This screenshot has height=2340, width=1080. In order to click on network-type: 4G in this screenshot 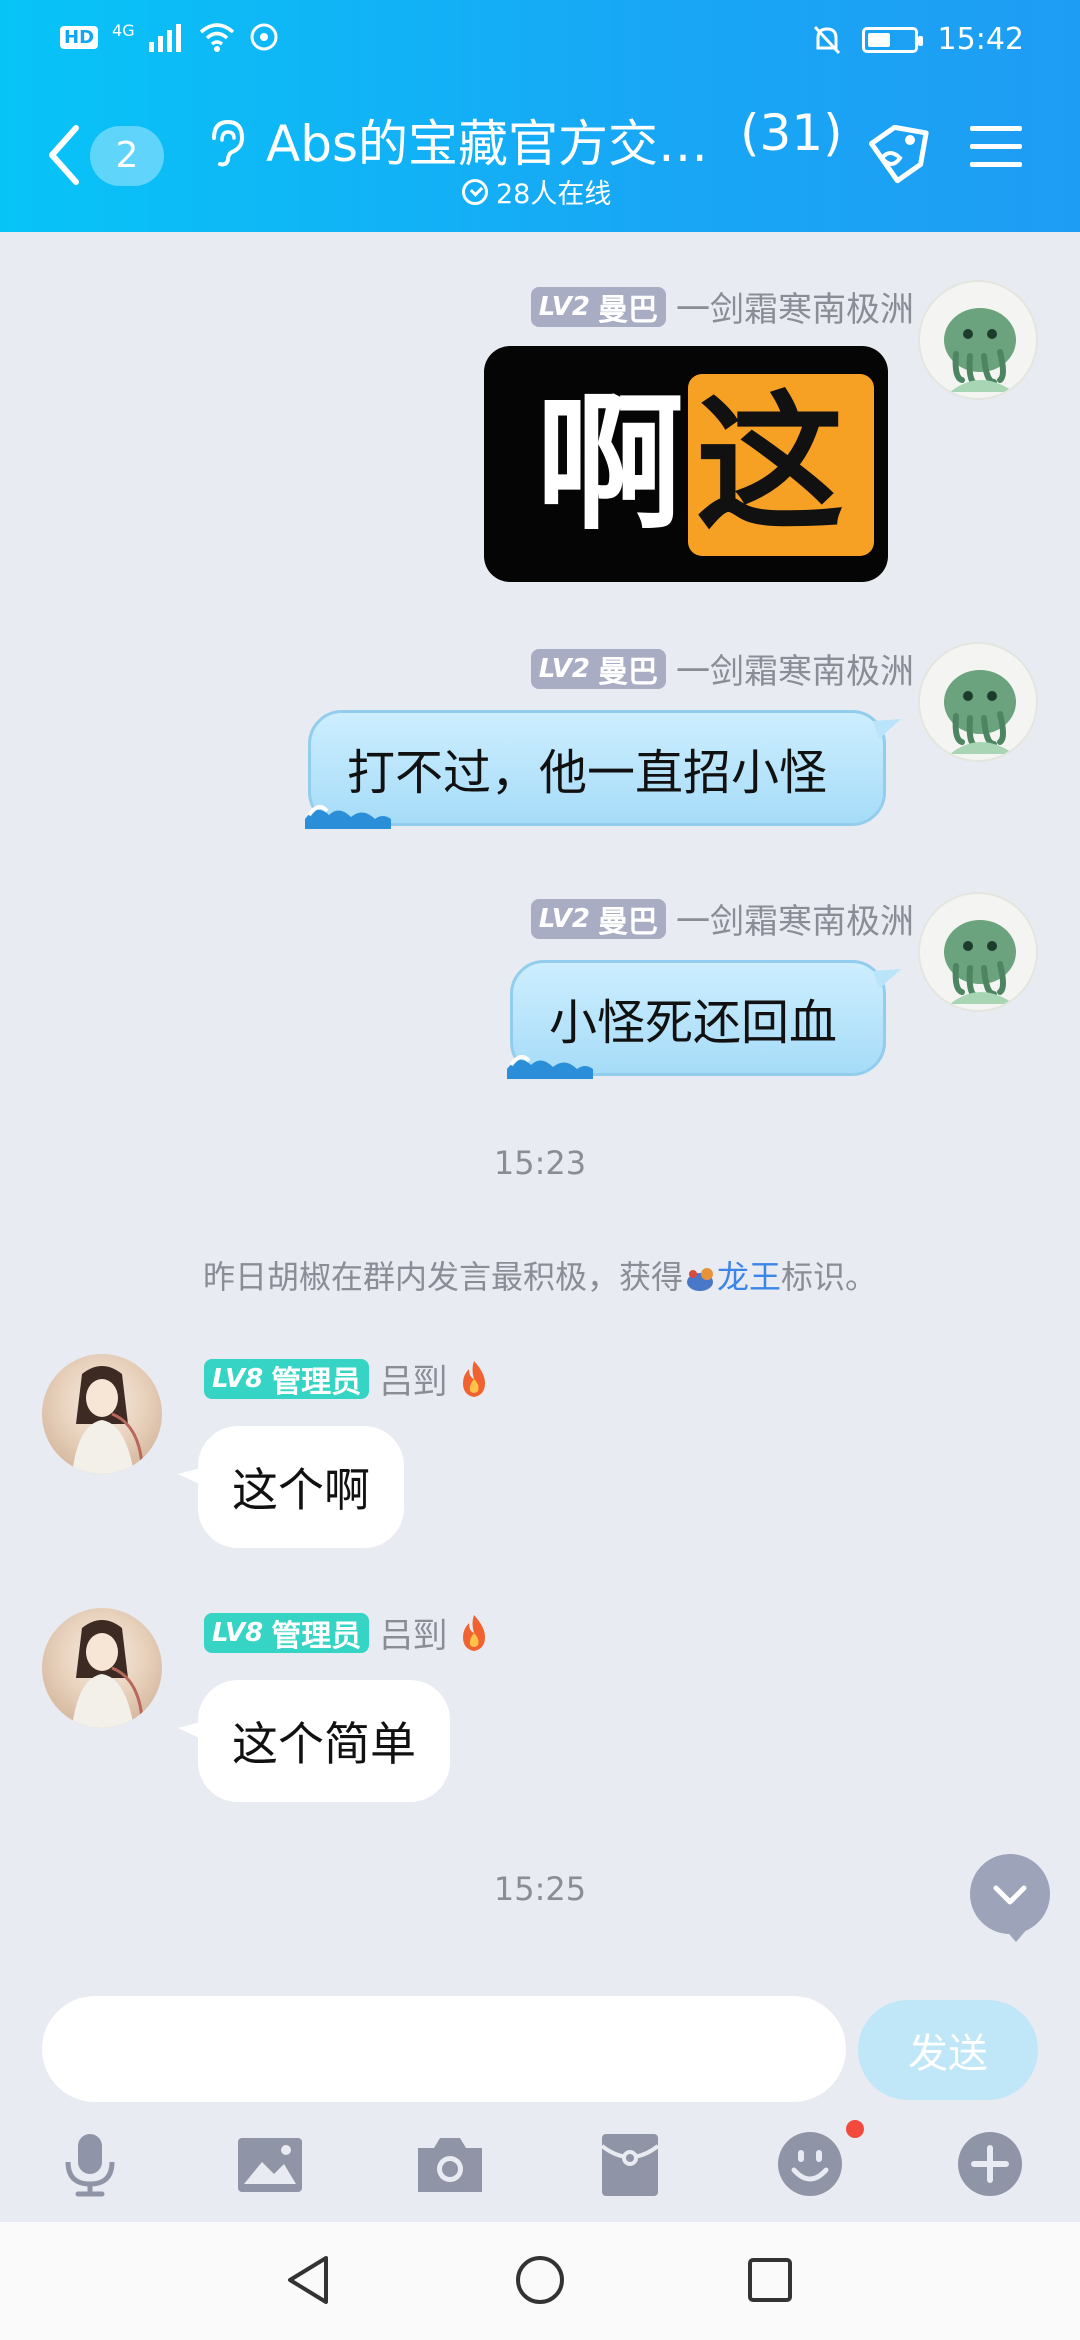, I will do `click(123, 30)`.